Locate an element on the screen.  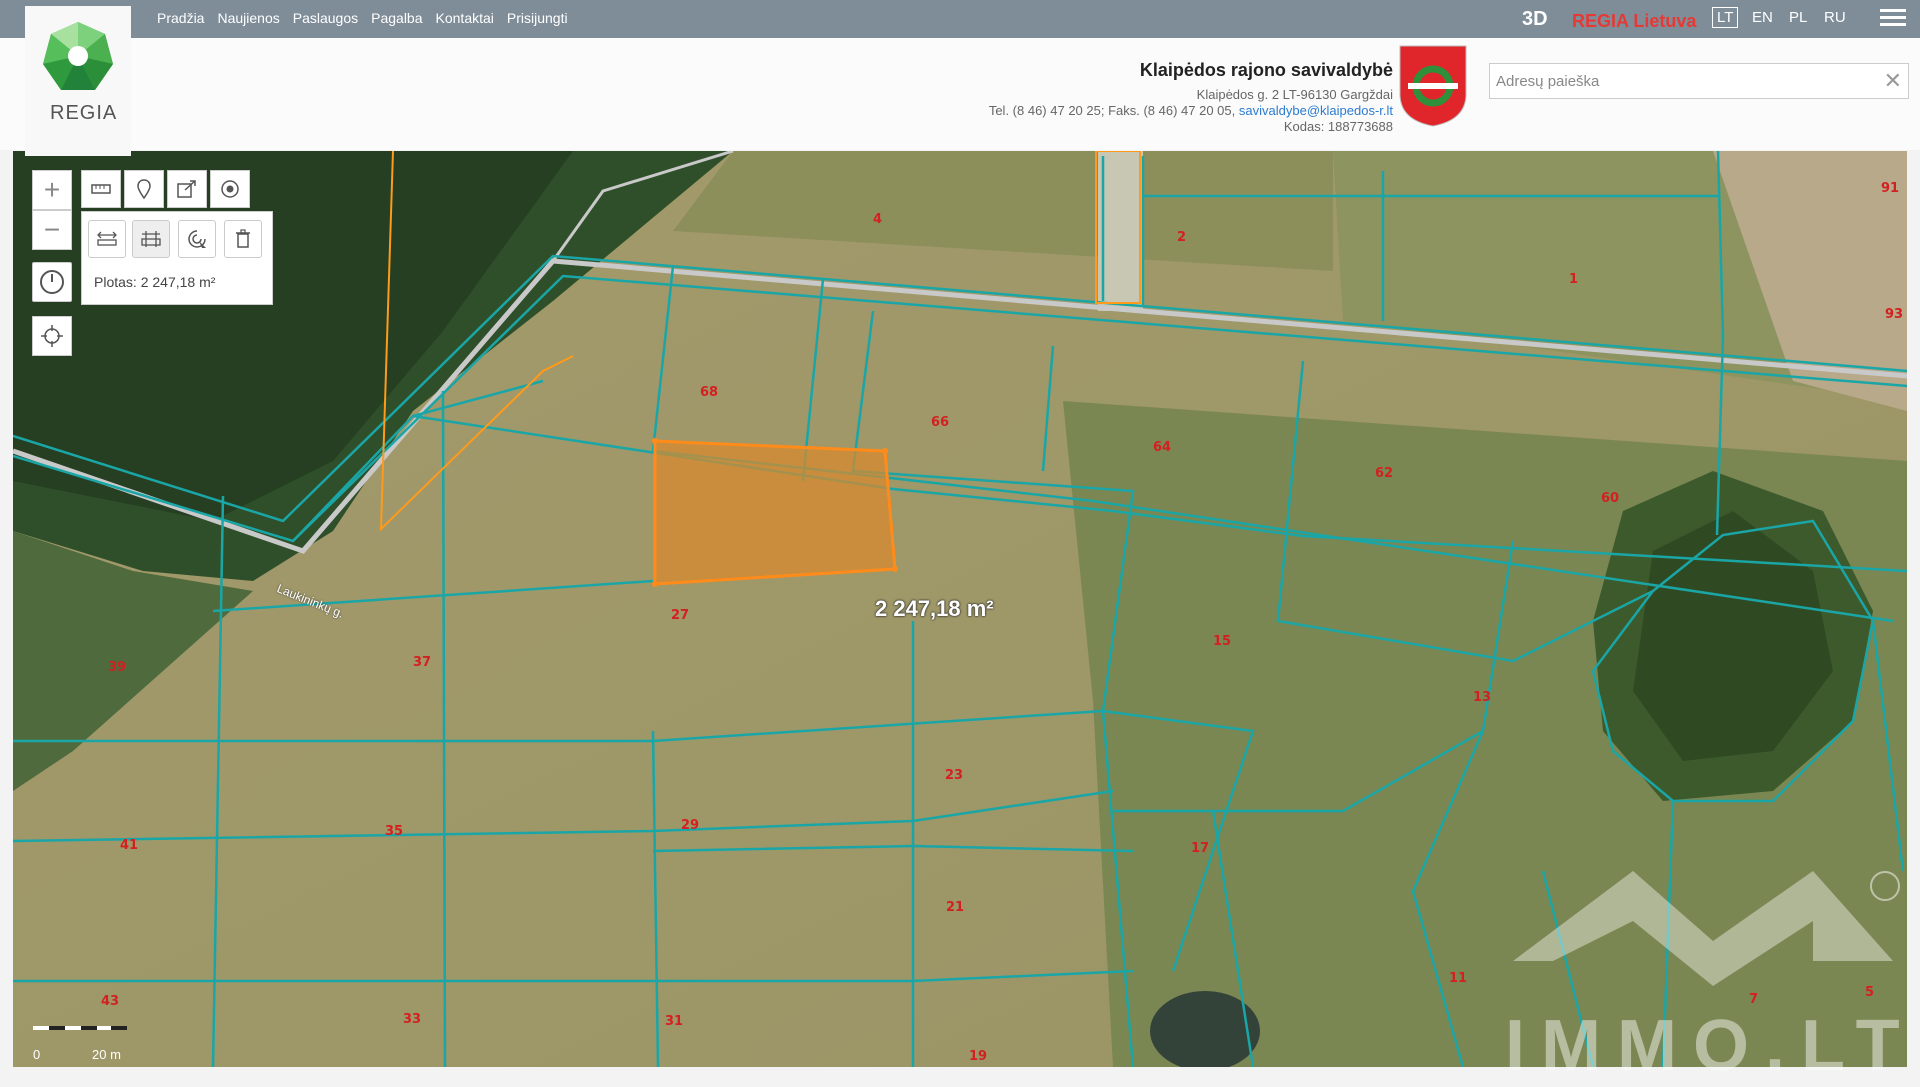
parcel-number: 64 is located at coordinates (1162, 447).